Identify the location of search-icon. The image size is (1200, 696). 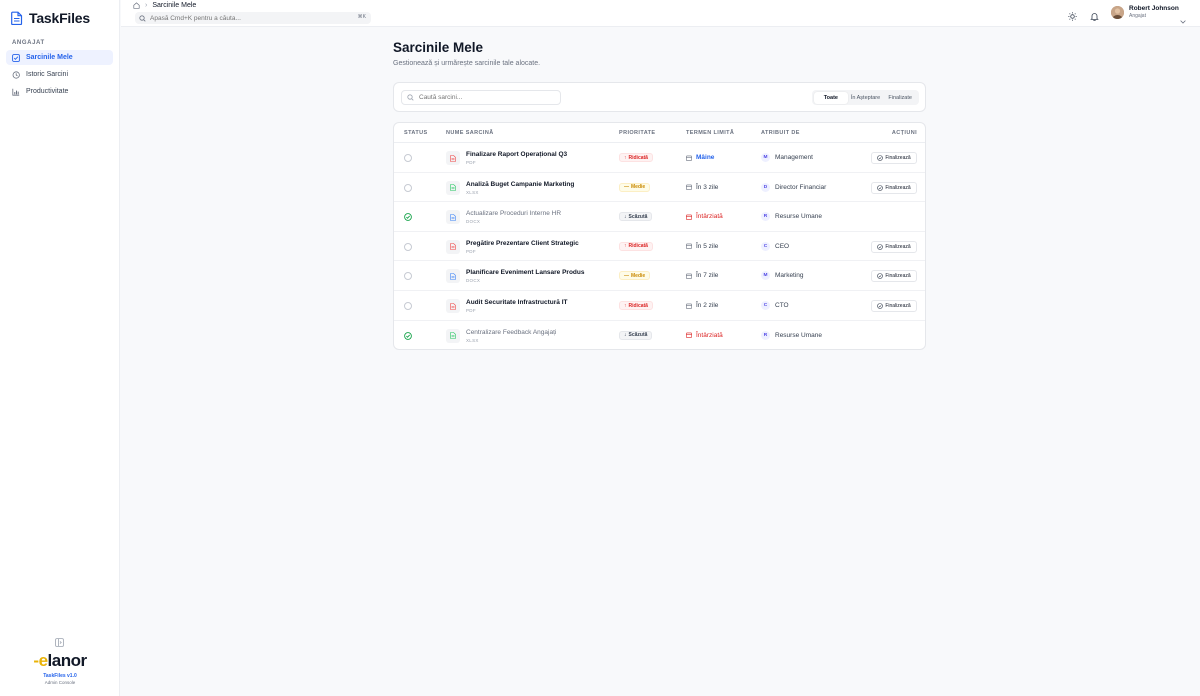
(410, 97).